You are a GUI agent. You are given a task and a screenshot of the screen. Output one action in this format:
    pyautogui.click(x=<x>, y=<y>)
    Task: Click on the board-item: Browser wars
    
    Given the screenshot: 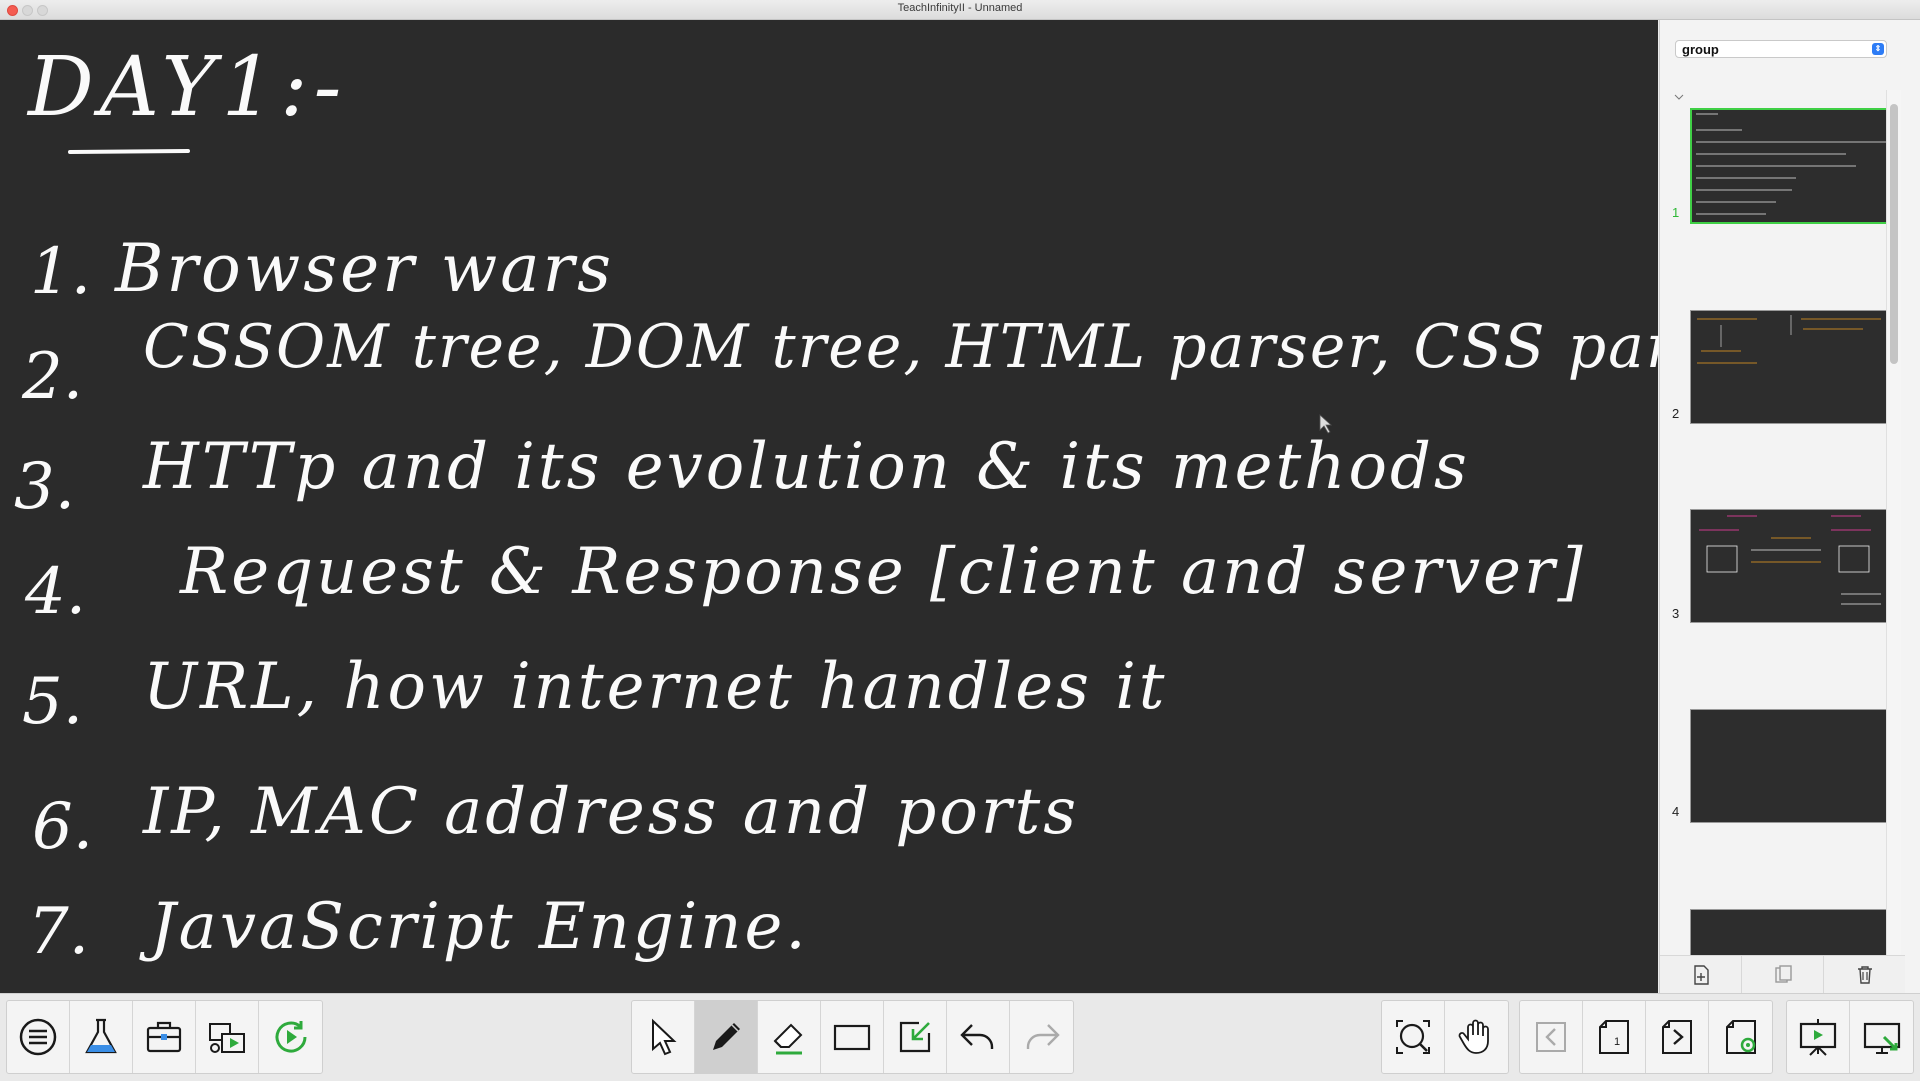 What is the action you would take?
    pyautogui.click(x=364, y=268)
    